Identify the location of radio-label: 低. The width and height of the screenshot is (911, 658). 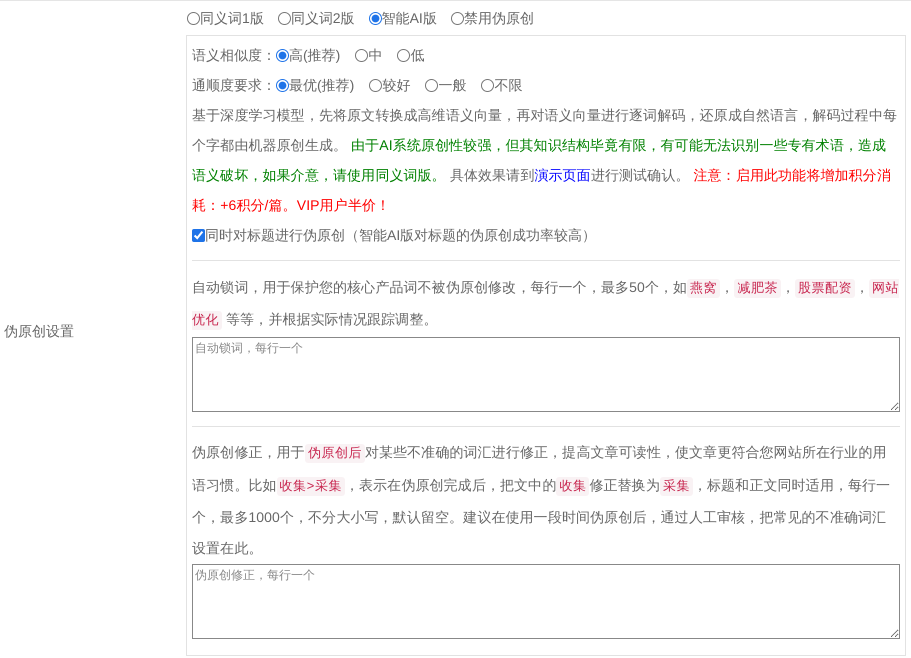
(417, 55).